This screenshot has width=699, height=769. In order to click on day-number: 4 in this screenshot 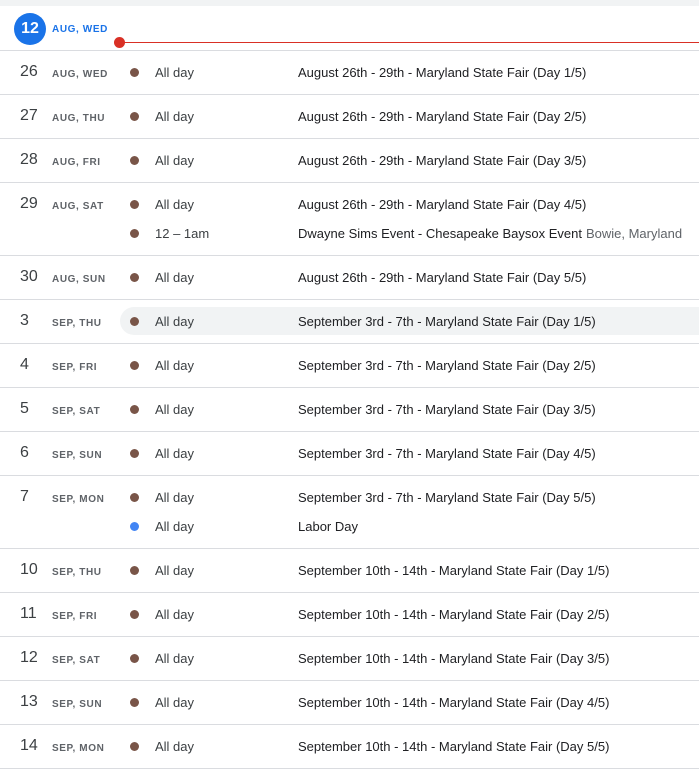, I will do `click(24, 365)`.